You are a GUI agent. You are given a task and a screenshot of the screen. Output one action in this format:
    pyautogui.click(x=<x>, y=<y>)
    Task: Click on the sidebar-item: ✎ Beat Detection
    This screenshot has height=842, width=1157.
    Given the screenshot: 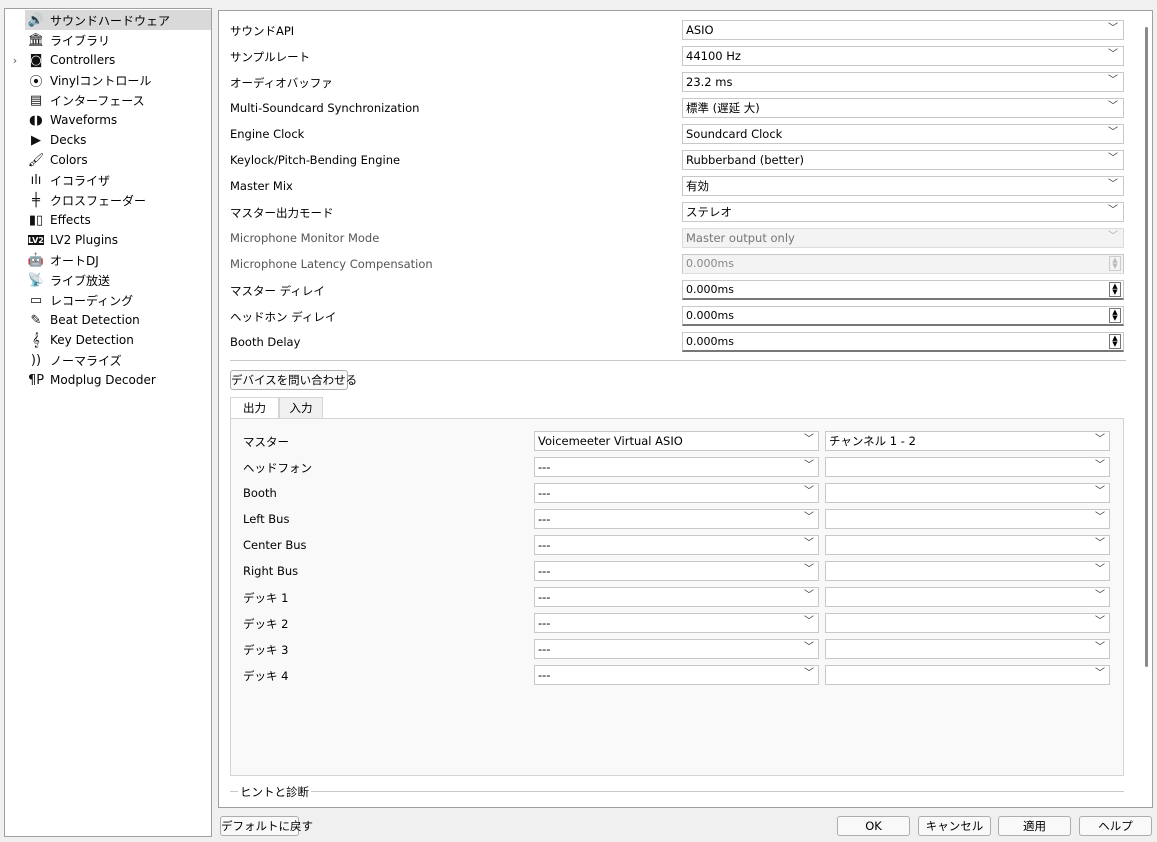 What is the action you would take?
    pyautogui.click(x=108, y=320)
    